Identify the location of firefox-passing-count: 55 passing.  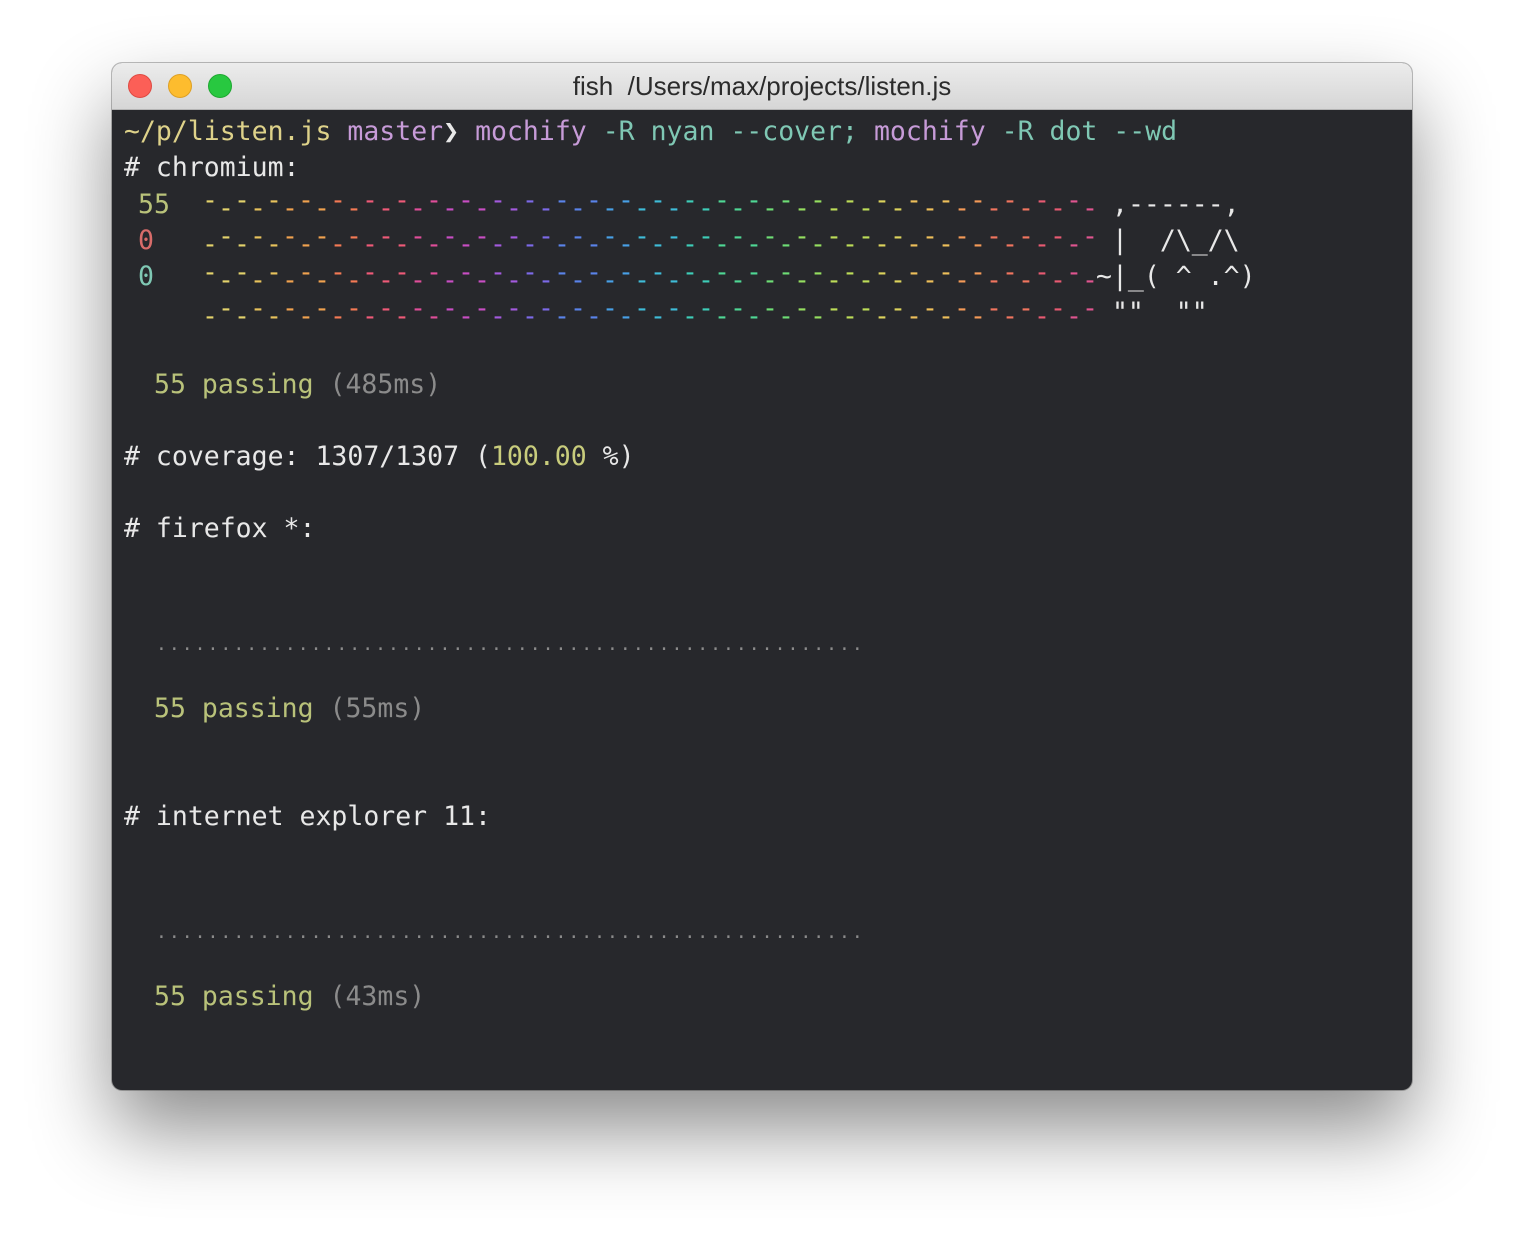
(234, 708).